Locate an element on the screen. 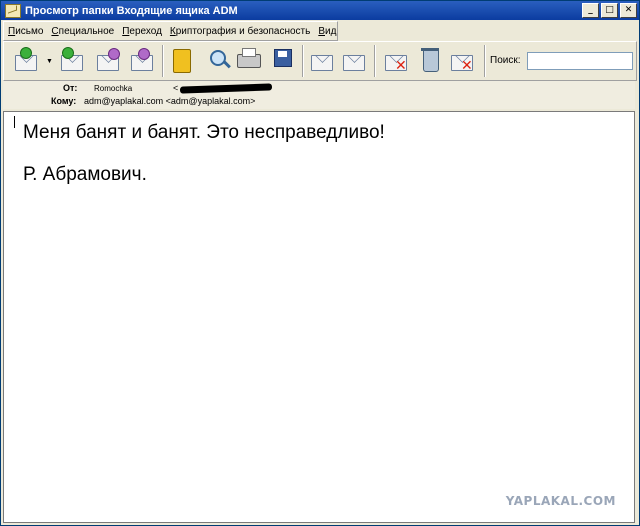  move-up-button is located at coordinates (322, 60).